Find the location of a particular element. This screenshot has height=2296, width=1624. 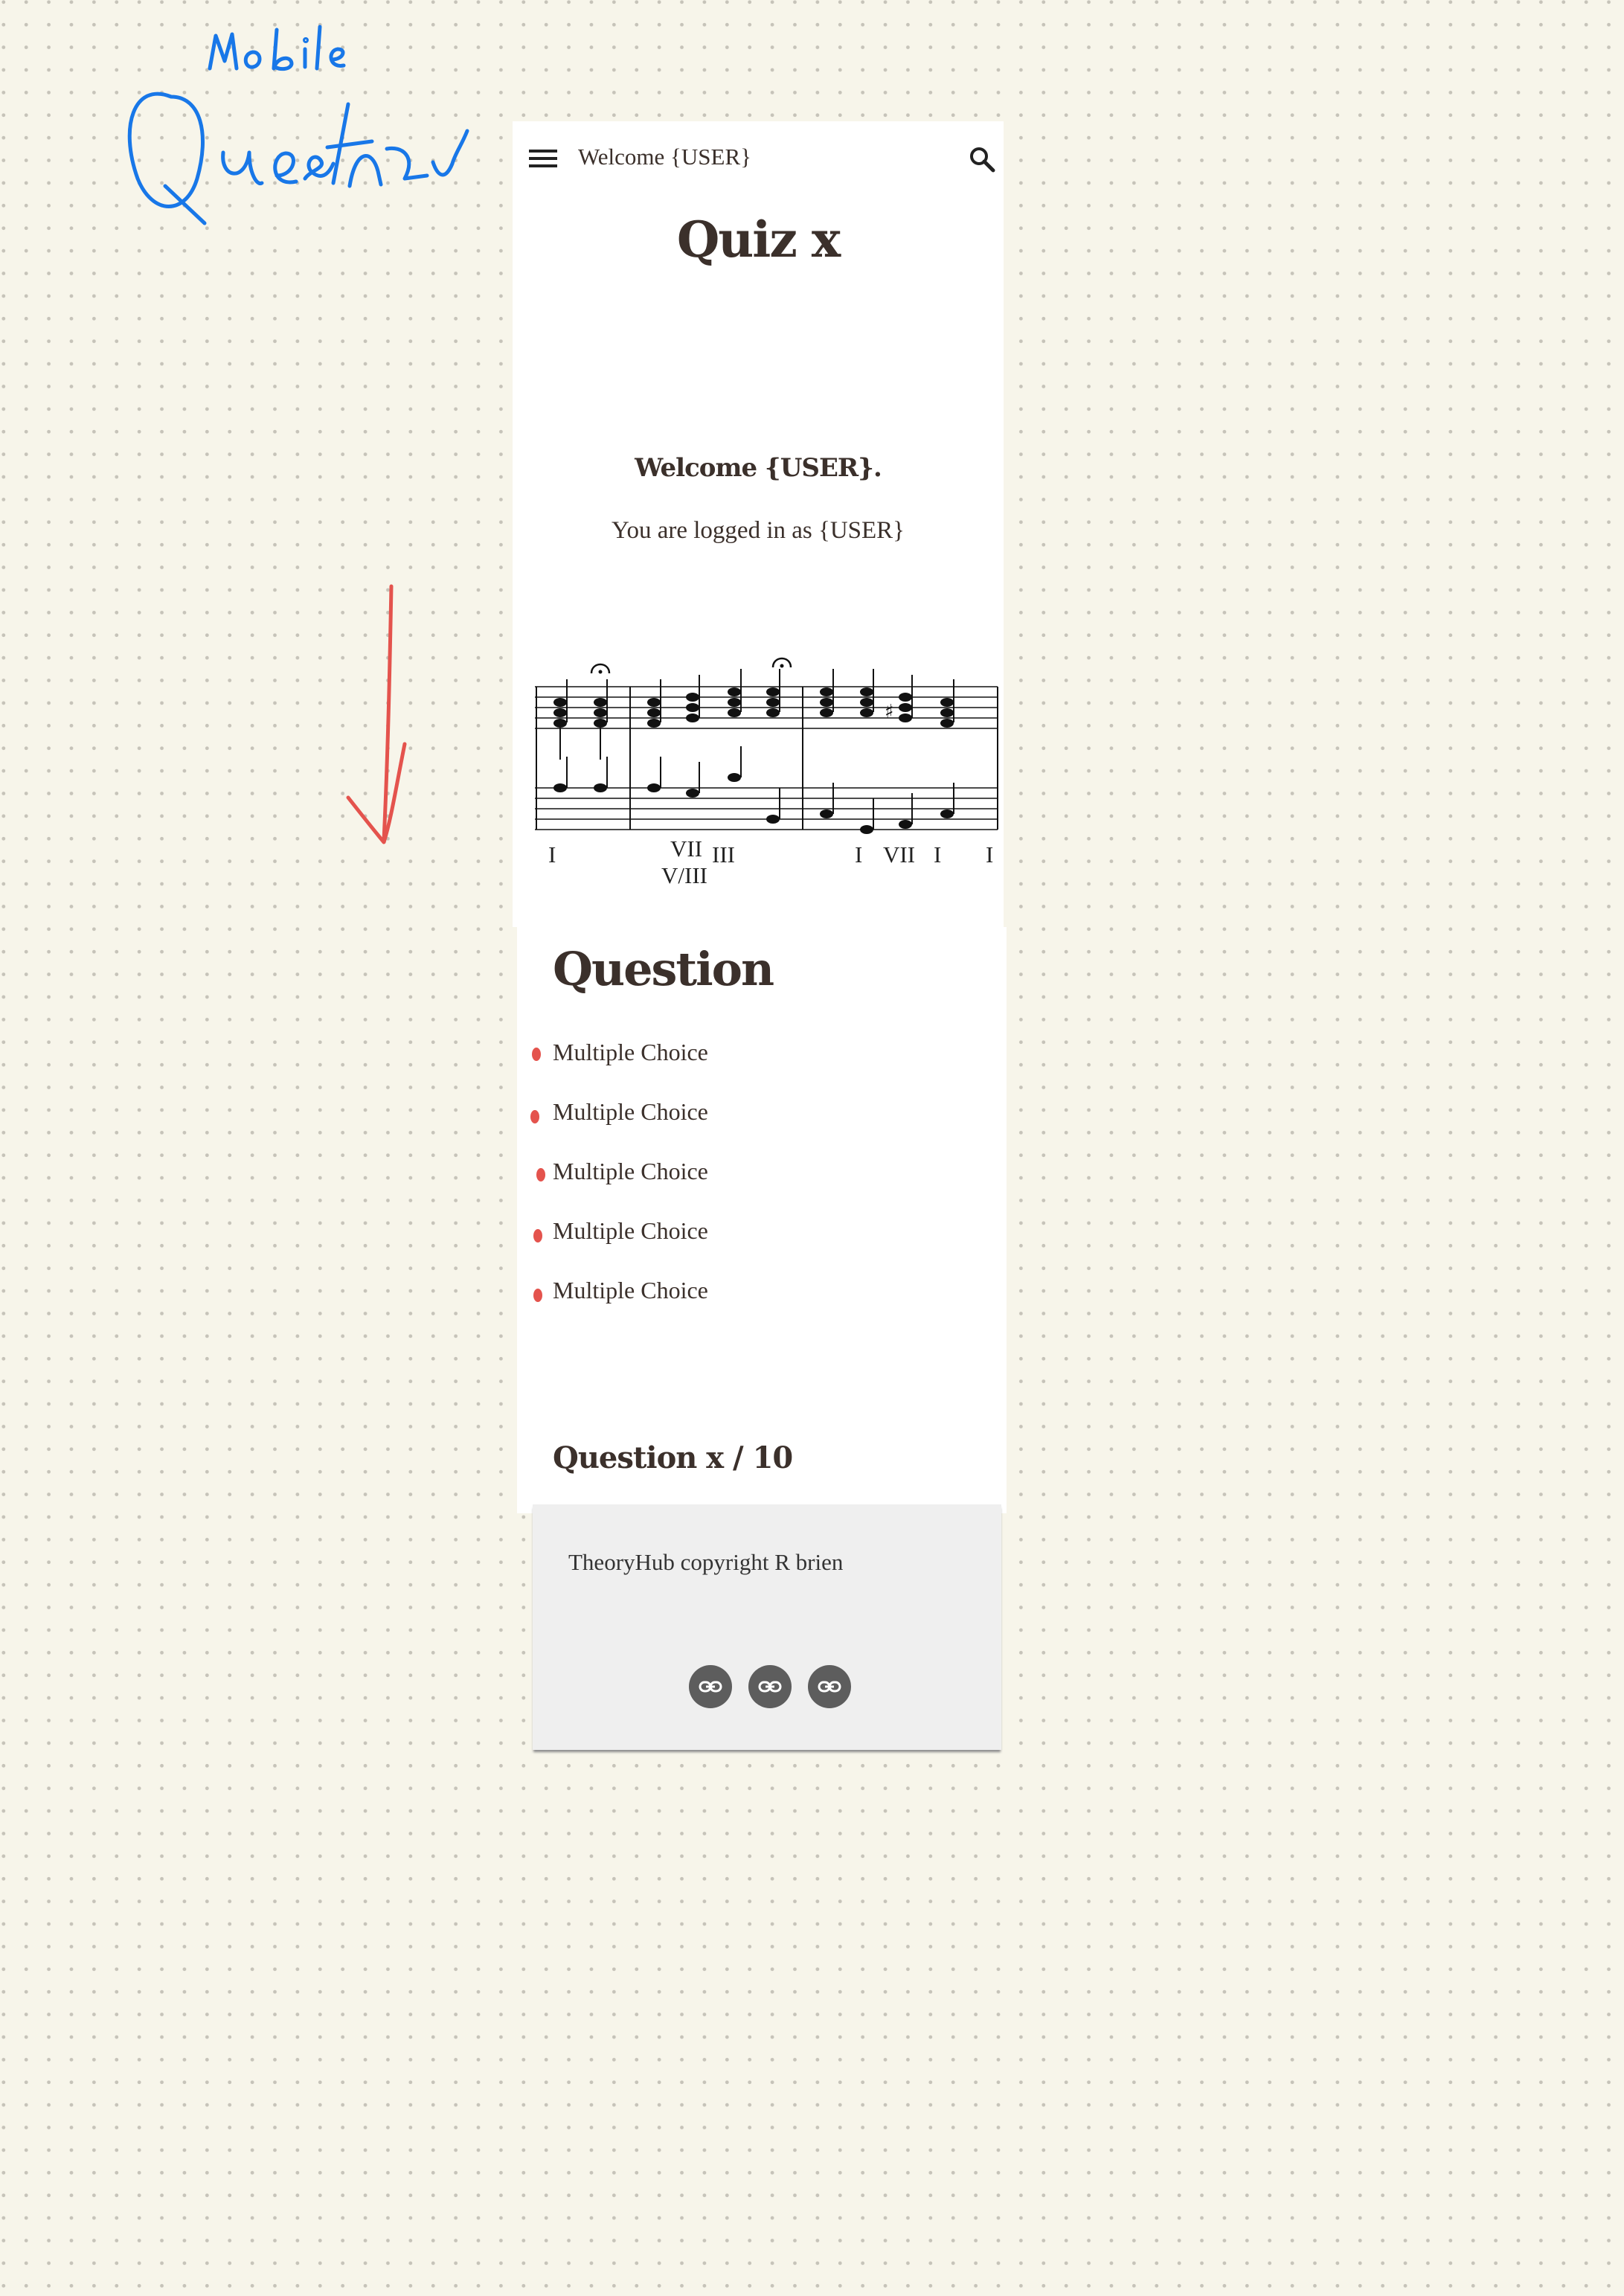

question-heading: Question is located at coordinates (664, 969).